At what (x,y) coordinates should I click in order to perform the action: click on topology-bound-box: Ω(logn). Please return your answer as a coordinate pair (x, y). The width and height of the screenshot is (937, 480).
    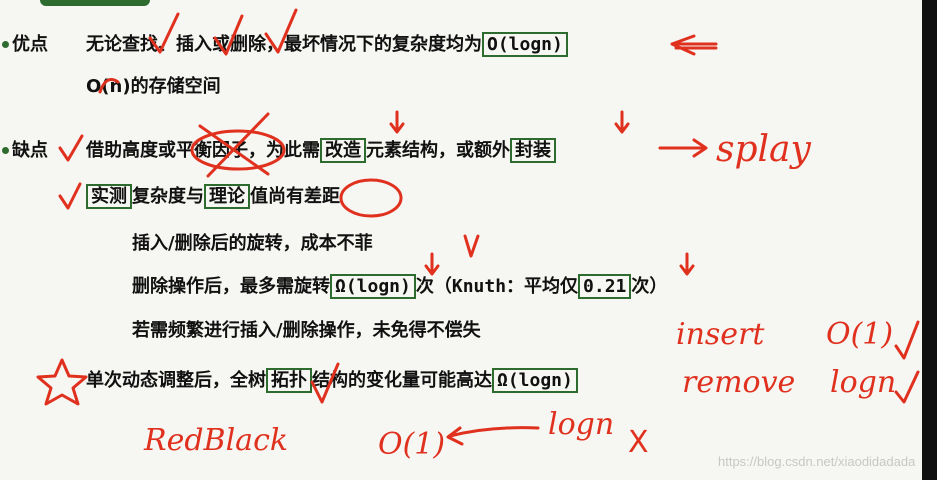
    Looking at the image, I should click on (535, 380).